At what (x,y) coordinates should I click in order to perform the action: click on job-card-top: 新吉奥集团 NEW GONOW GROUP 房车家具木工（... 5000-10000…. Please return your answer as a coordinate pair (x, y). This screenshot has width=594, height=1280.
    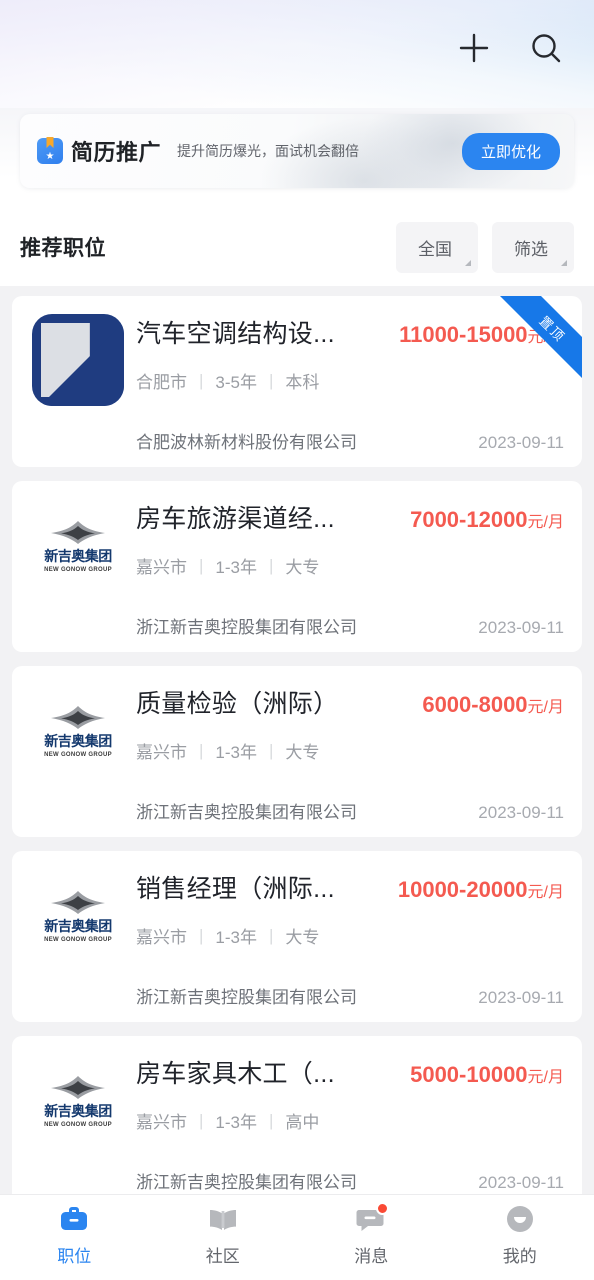
    Looking at the image, I should click on (297, 1100).